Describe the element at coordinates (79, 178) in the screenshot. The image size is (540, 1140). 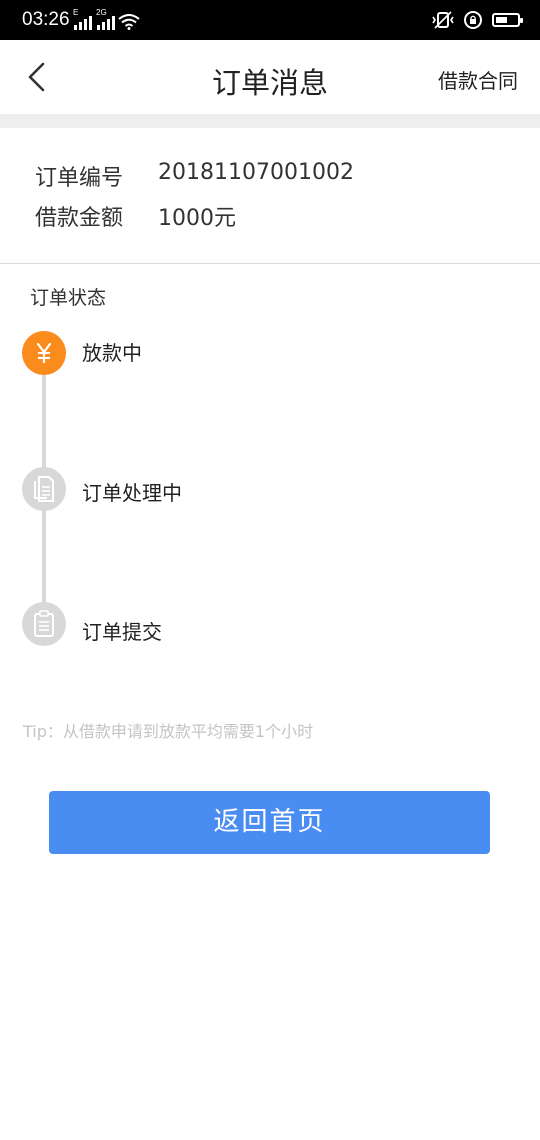
I see `order-number-label: 订单编号` at that location.